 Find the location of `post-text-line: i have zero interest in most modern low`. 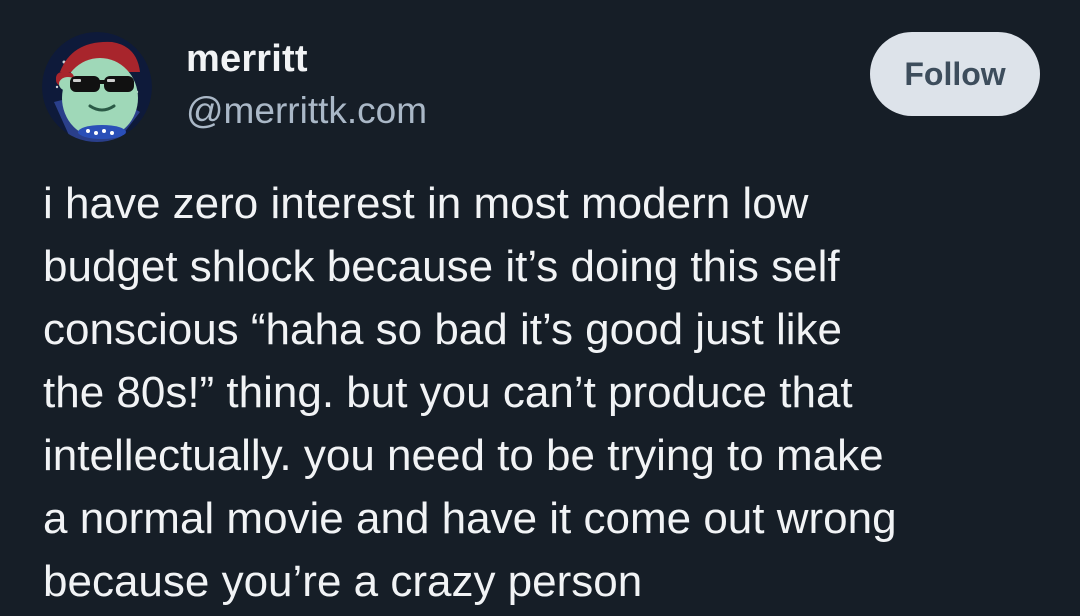

post-text-line: i have zero interest in most modern low is located at coordinates (426, 203).